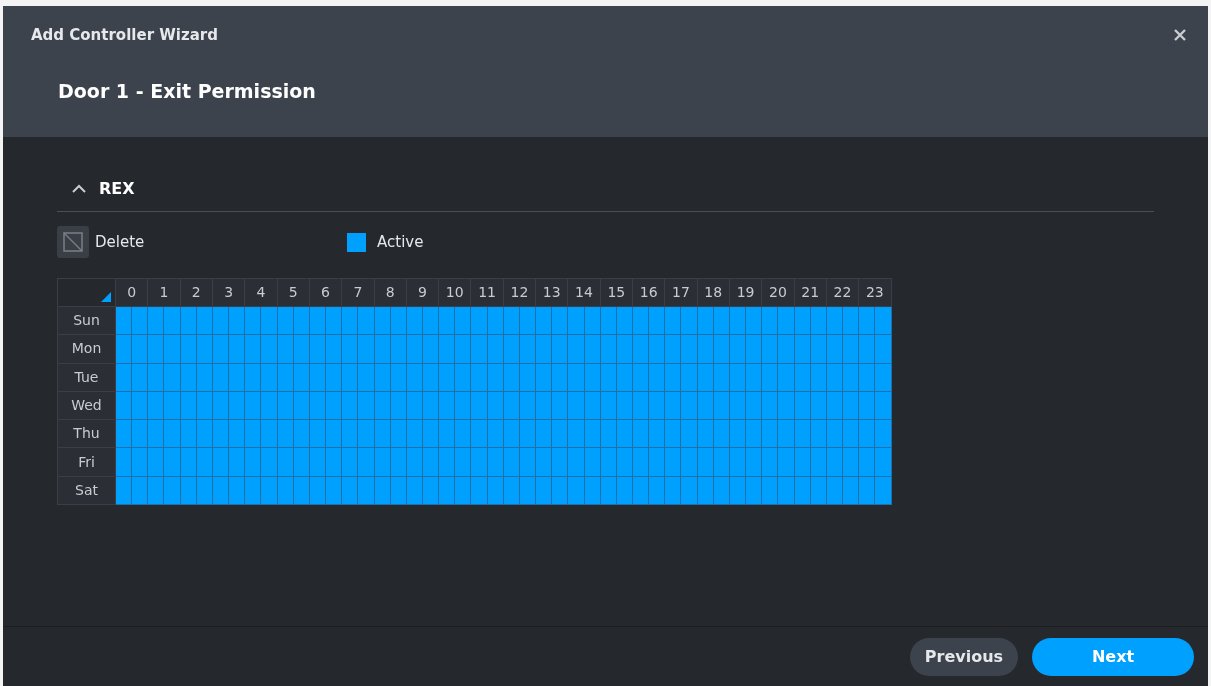 This screenshot has width=1211, height=686. What do you see at coordinates (87, 349) in the screenshot?
I see `day-header: Mon` at bounding box center [87, 349].